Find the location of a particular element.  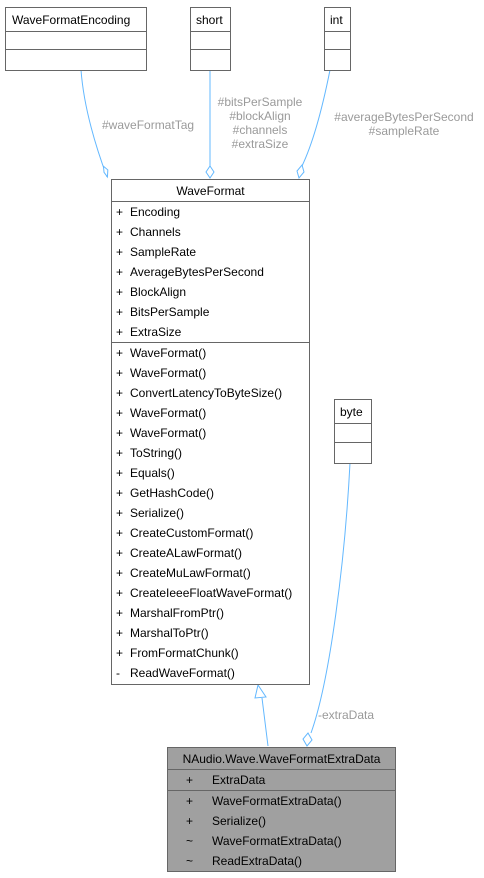

method-row: + CreateMuLawFormat() is located at coordinates (210, 573).